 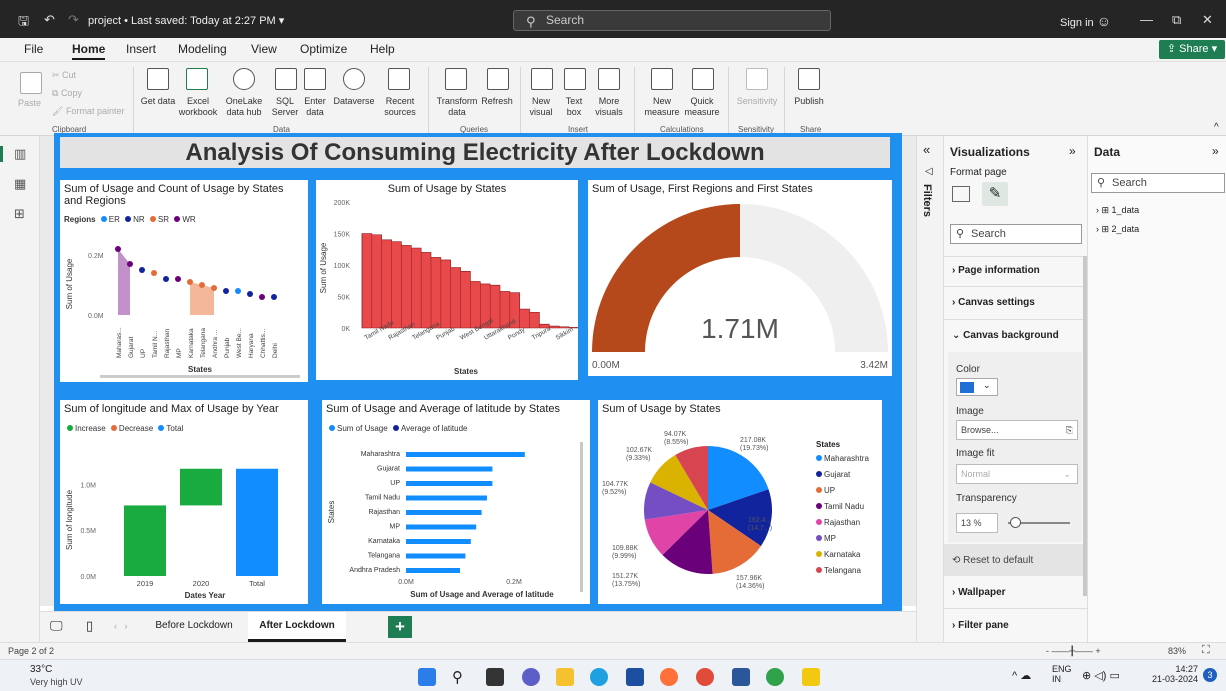 What do you see at coordinates (1016, 234) in the screenshot?
I see `viz-search-input: ⚲ Search` at bounding box center [1016, 234].